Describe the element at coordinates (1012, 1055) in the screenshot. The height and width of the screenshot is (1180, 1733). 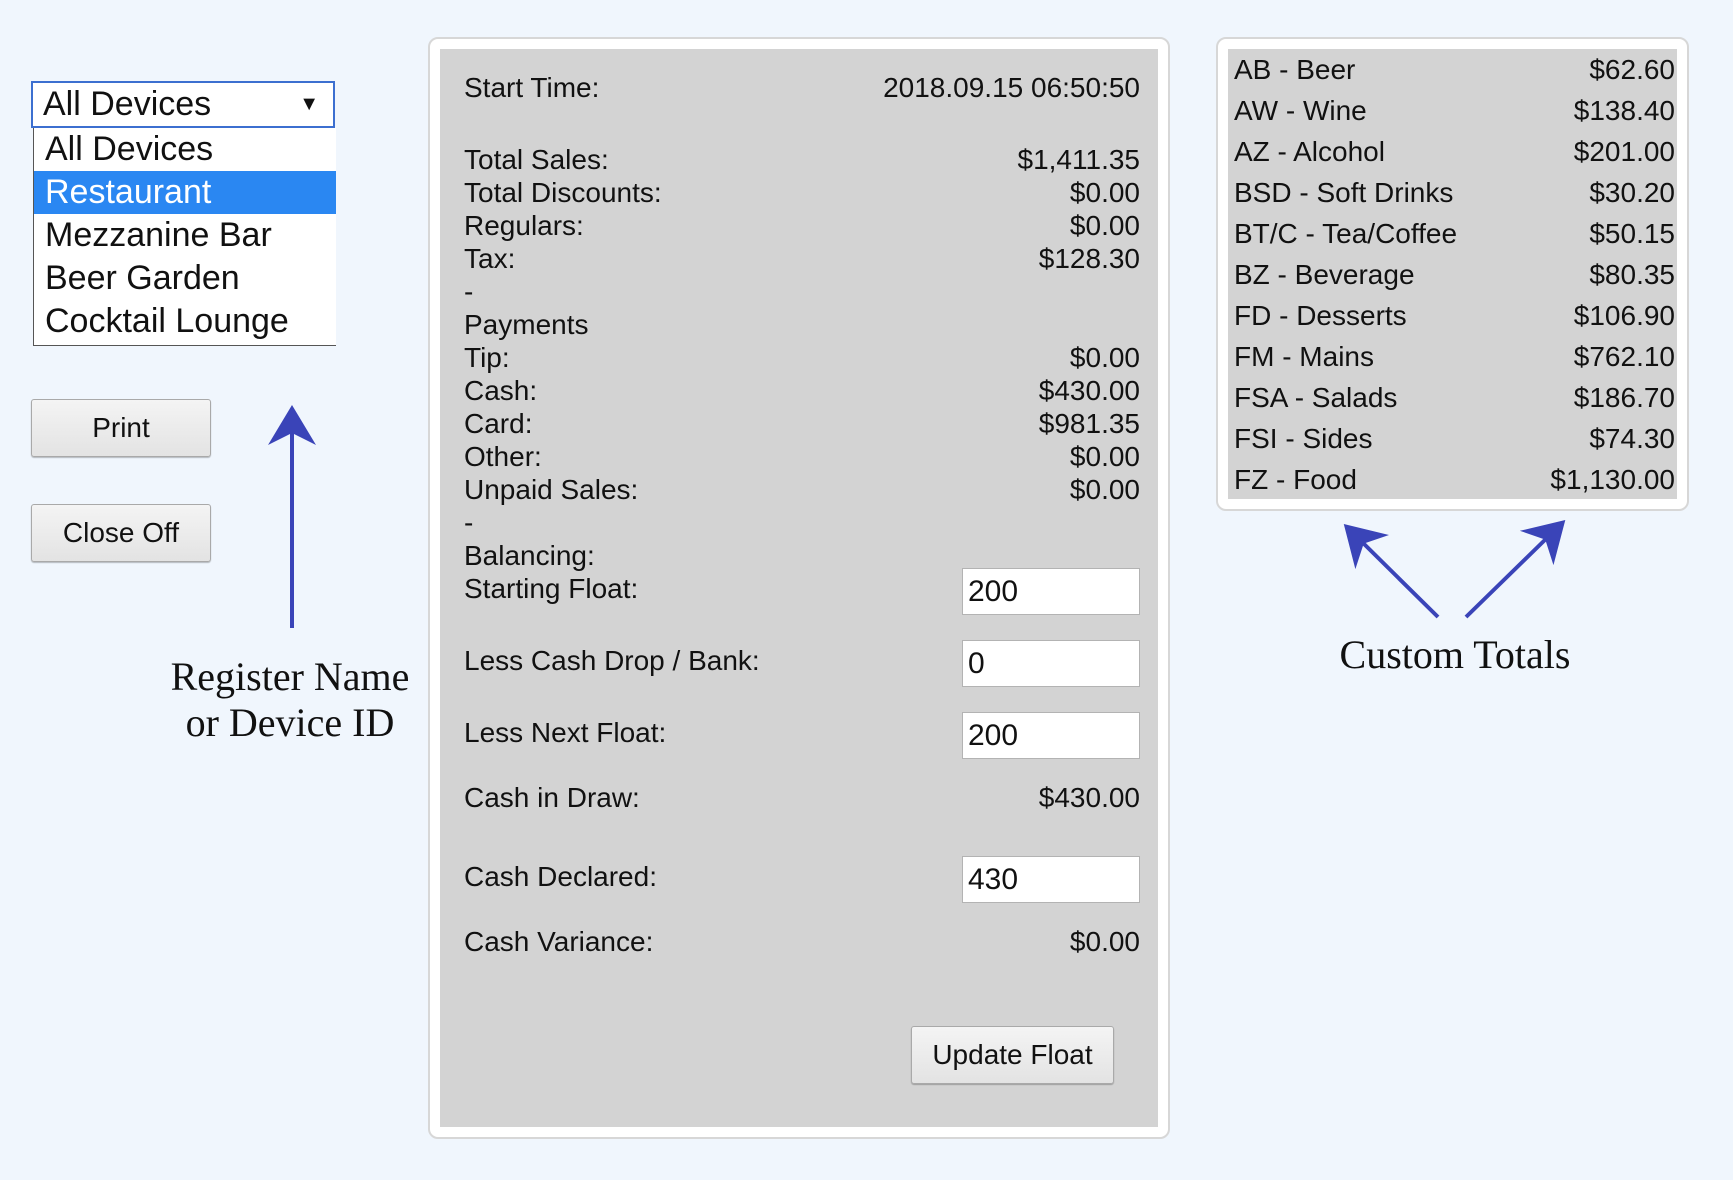
I see `update-float-button: Update Float` at that location.